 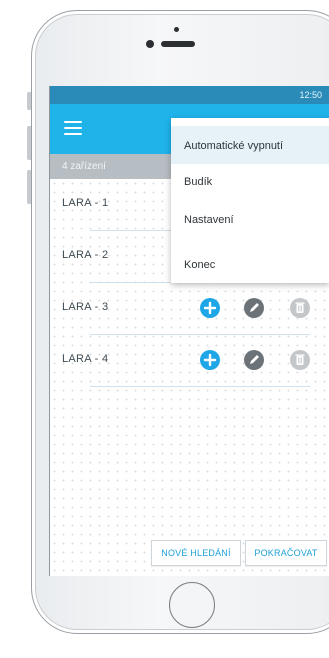 I want to click on device-label: LARA - 4, so click(x=85, y=359).